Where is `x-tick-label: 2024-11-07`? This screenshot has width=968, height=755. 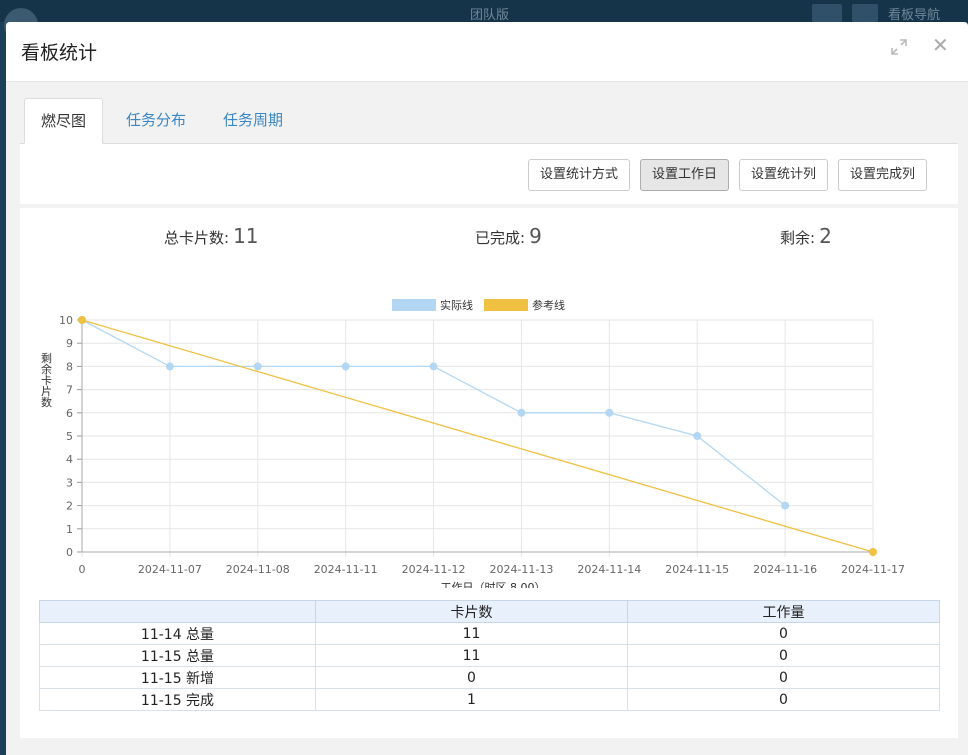
x-tick-label: 2024-11-07 is located at coordinates (170, 569).